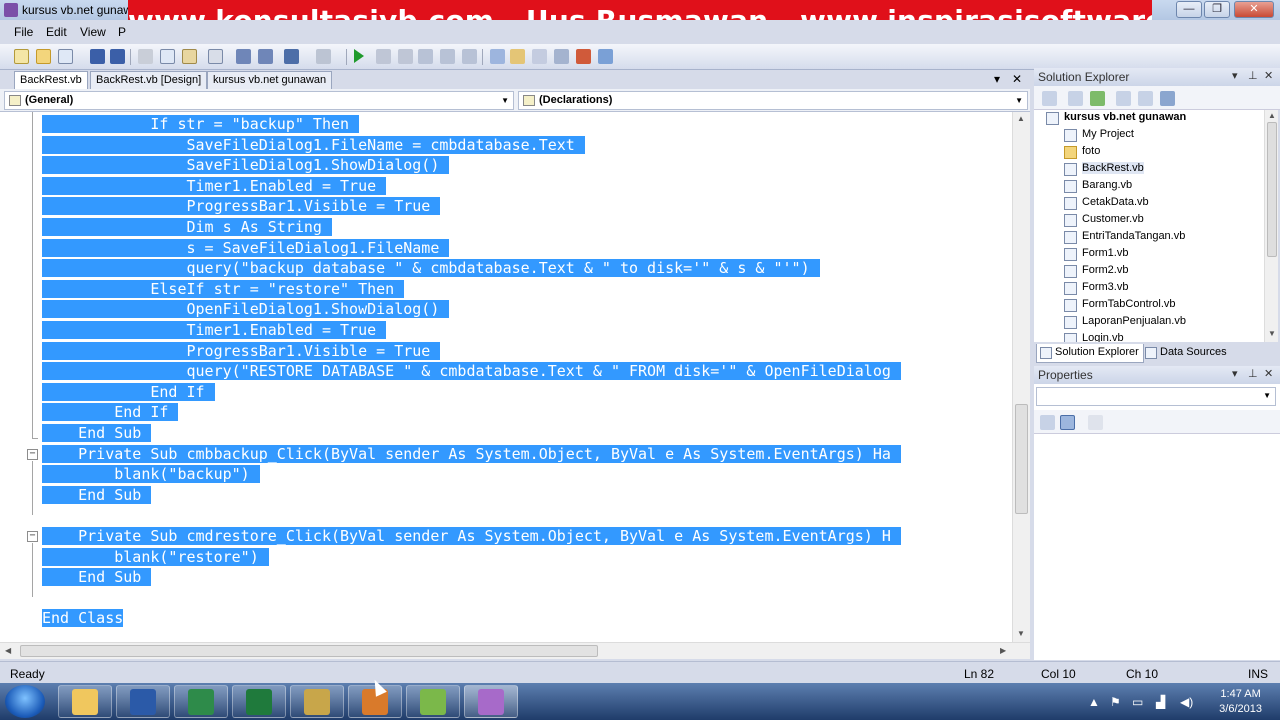 This screenshot has width=1280, height=720. Describe the element at coordinates (517, 56) in the screenshot. I see `properties-window-icon` at that location.